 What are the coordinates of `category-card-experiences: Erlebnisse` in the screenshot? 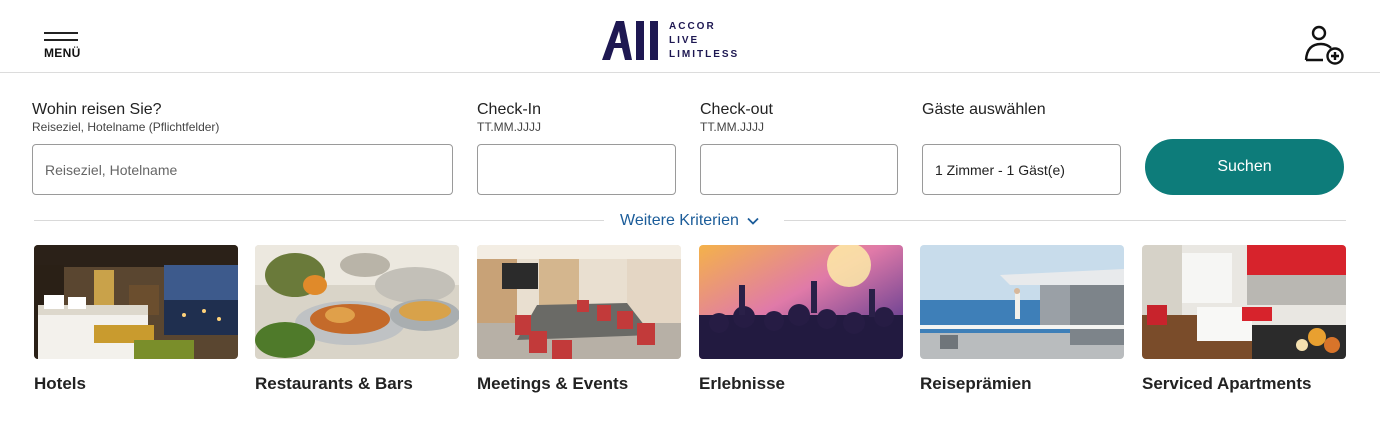 It's located at (801, 319).